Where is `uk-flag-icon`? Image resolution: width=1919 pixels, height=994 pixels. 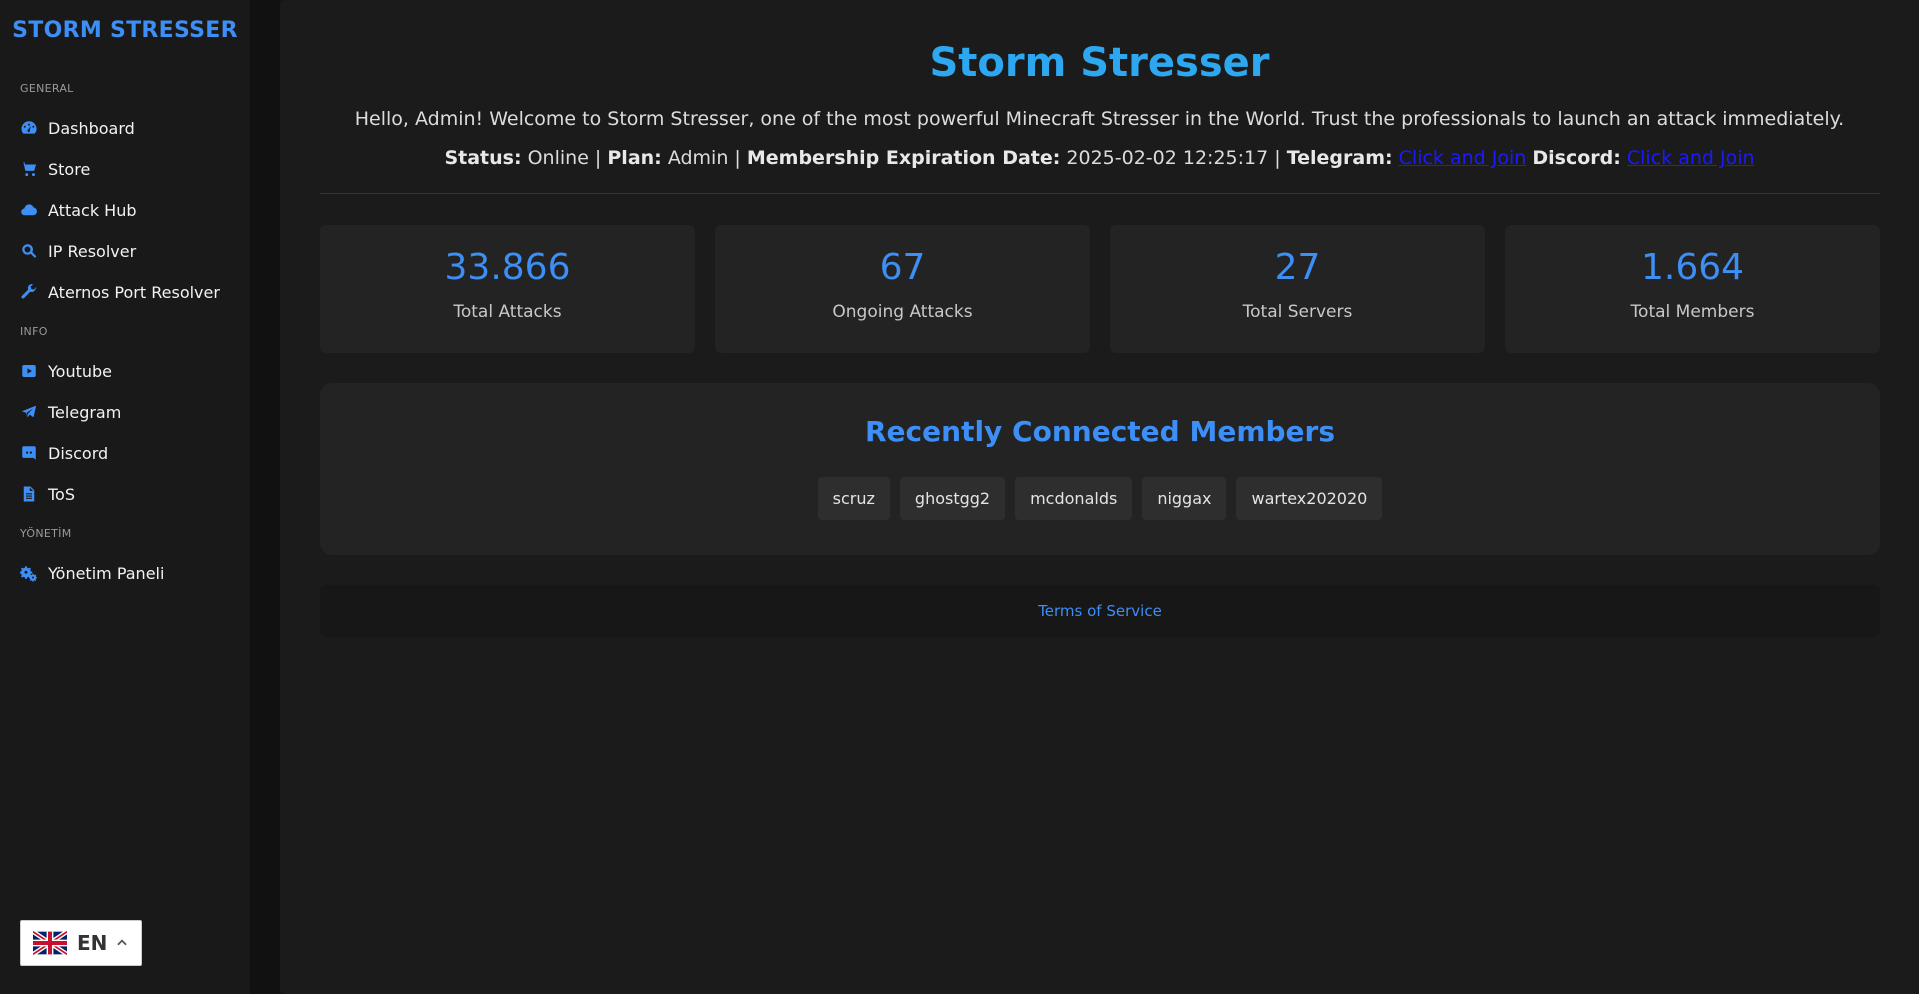
uk-flag-icon is located at coordinates (50, 943).